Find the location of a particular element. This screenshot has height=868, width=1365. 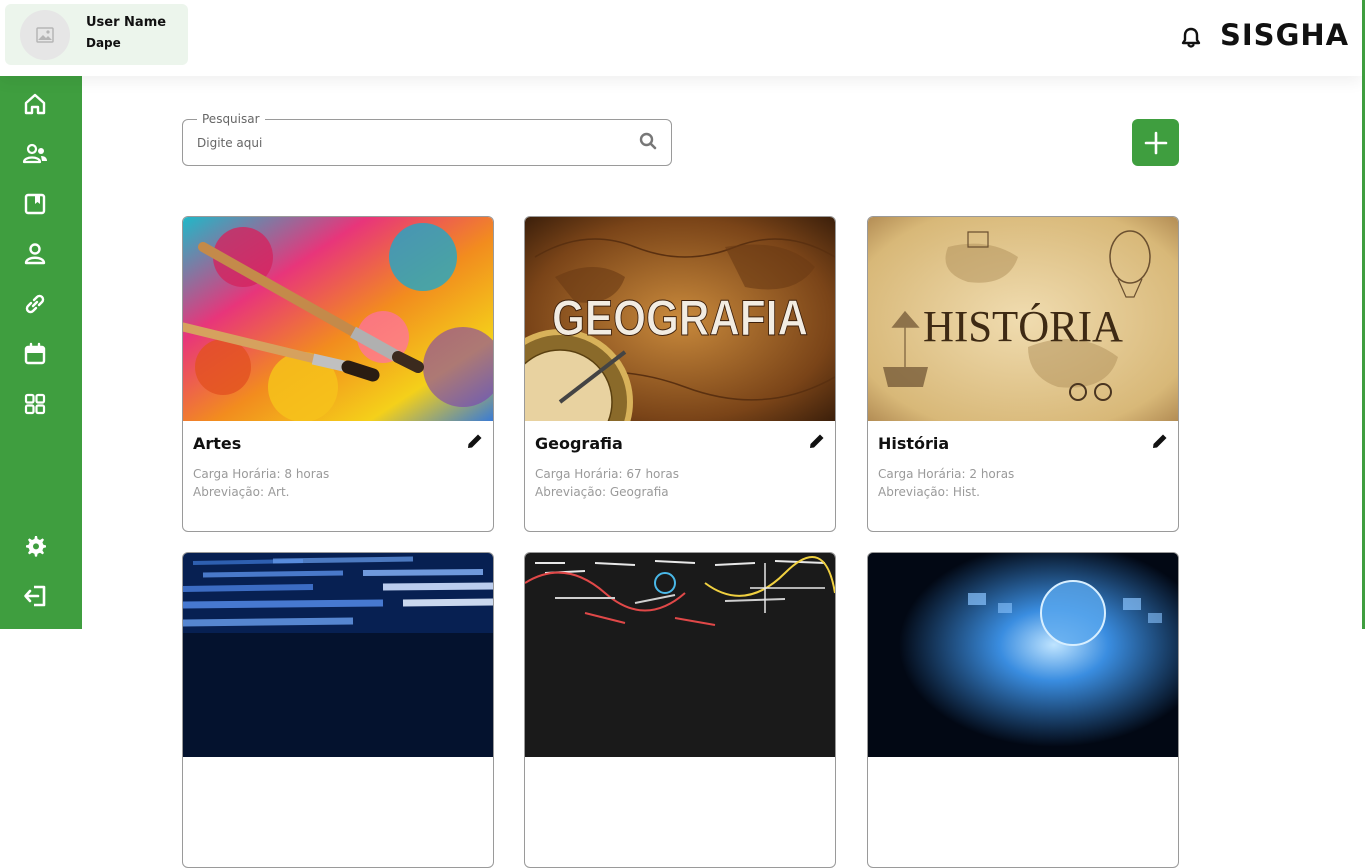

grid-icon is located at coordinates (35, 404).